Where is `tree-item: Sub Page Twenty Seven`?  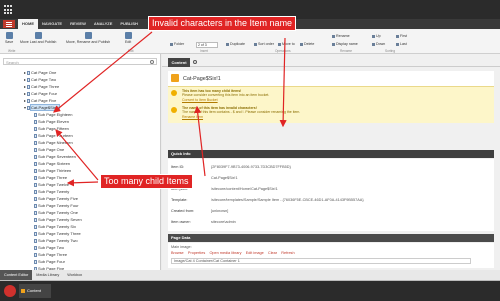
tree-item: Sub Page Twenty Seven is located at coordinates (58, 219).